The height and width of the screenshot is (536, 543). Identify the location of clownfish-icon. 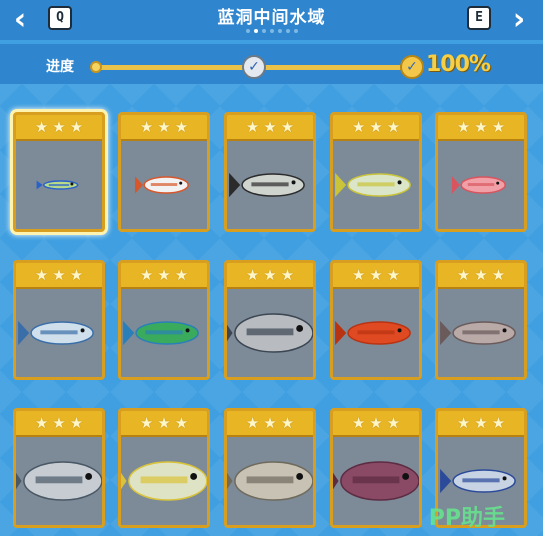
(164, 185).